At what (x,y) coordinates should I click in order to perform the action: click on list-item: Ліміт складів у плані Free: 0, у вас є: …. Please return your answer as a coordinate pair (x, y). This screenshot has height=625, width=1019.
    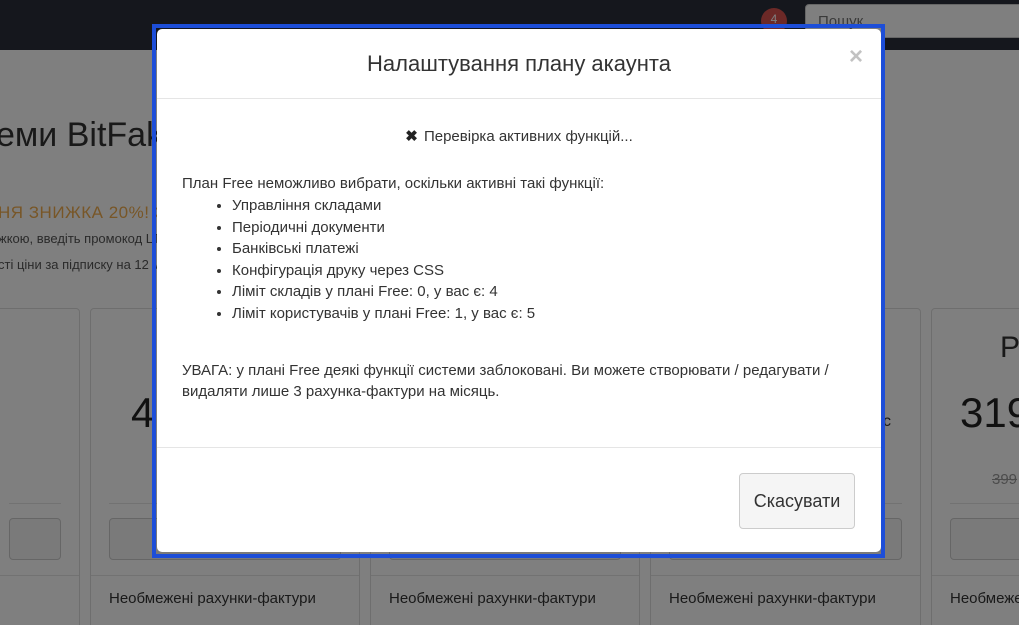
    Looking at the image, I should click on (383, 292).